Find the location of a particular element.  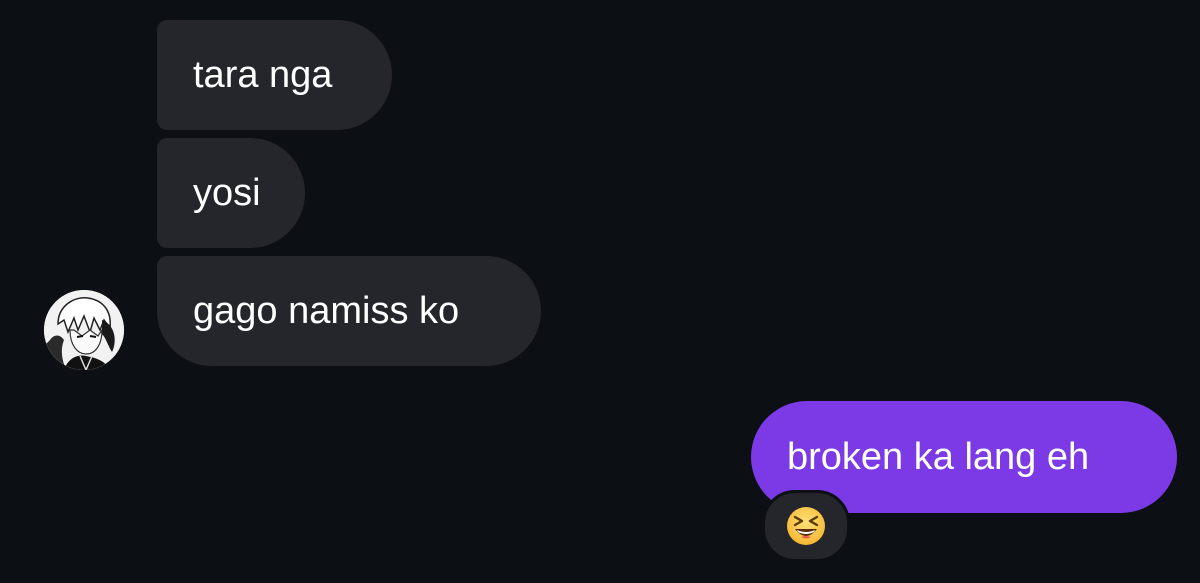

avatar-image-icon is located at coordinates (84, 330).